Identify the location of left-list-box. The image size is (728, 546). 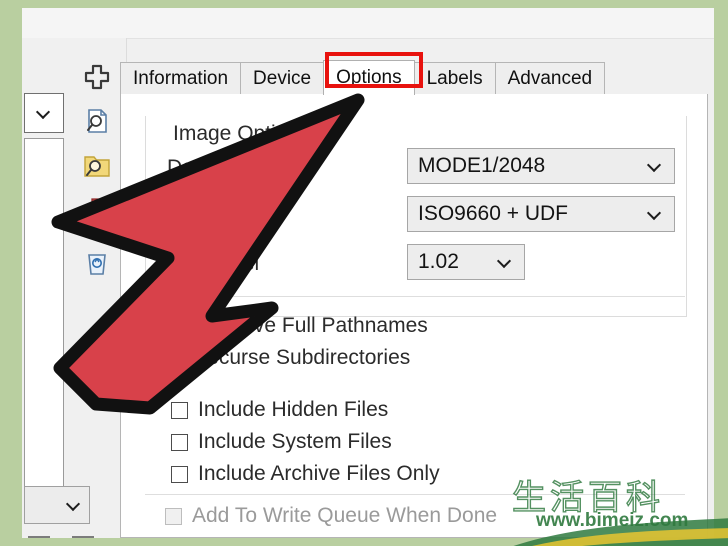
(44, 313).